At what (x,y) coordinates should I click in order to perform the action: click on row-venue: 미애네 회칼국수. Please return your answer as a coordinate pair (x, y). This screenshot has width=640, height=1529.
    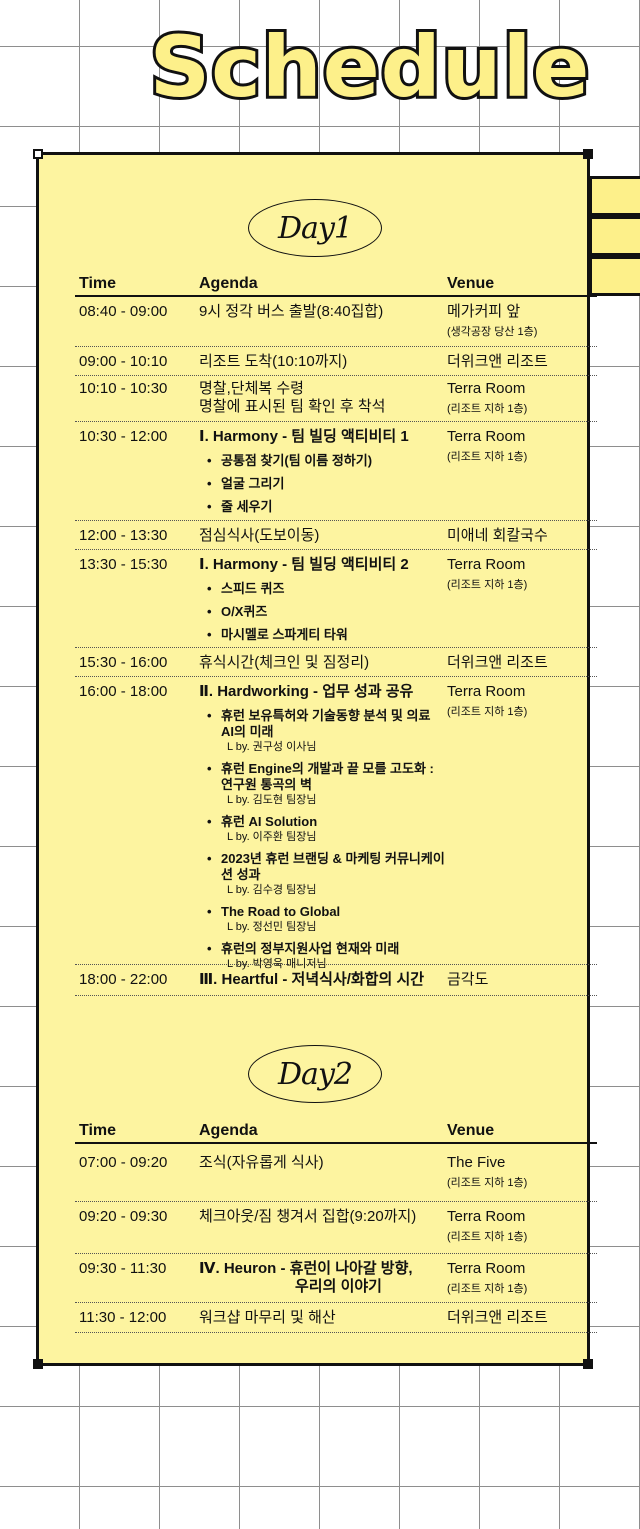
    Looking at the image, I should click on (497, 535).